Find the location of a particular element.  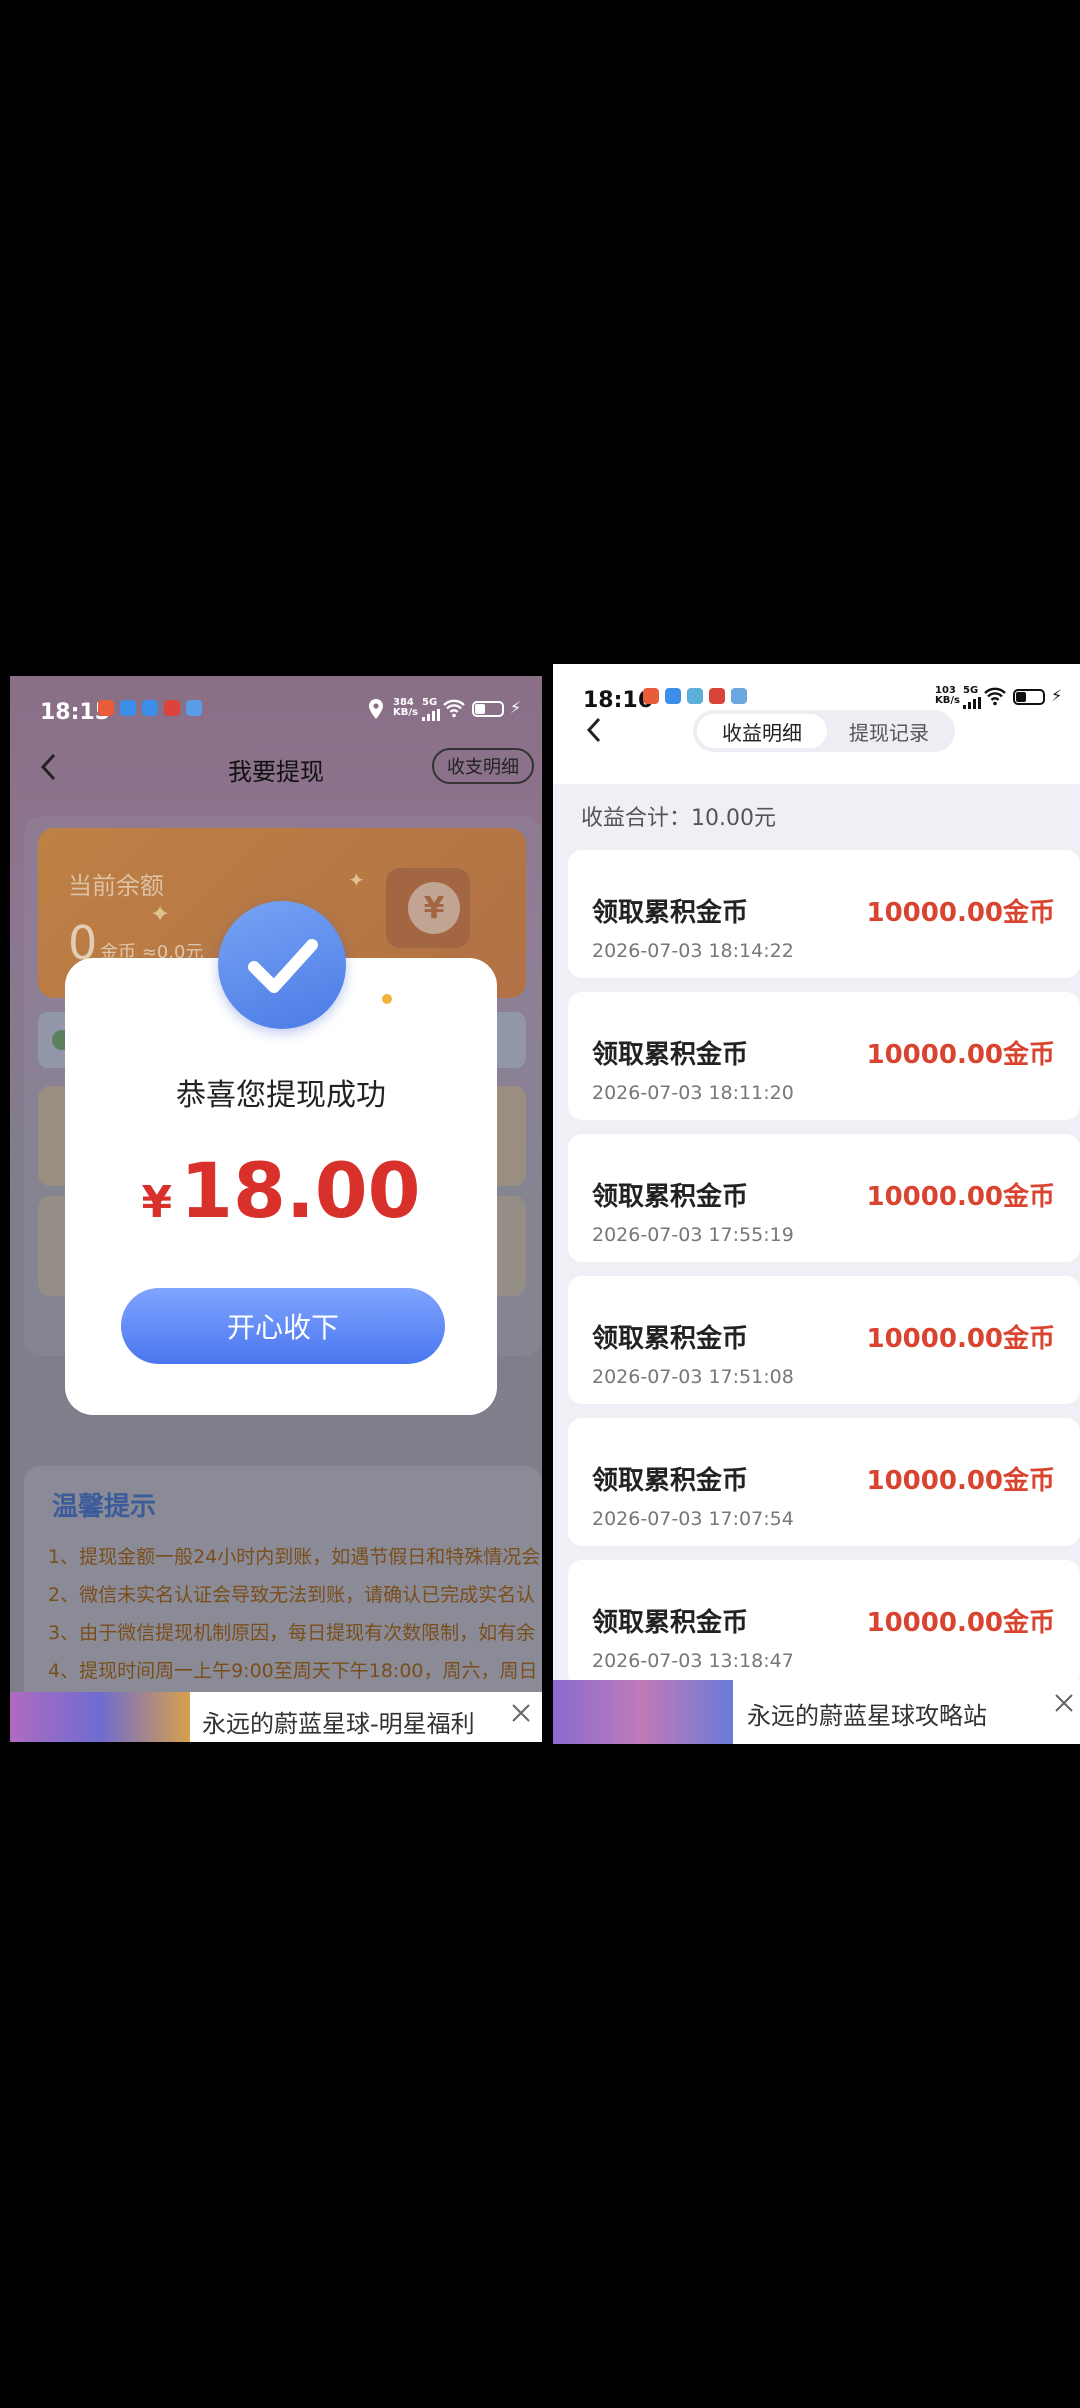

record-card: 领取累积金币 2026-07-03 17:51:08 10000.00金币 is located at coordinates (824, 1340).